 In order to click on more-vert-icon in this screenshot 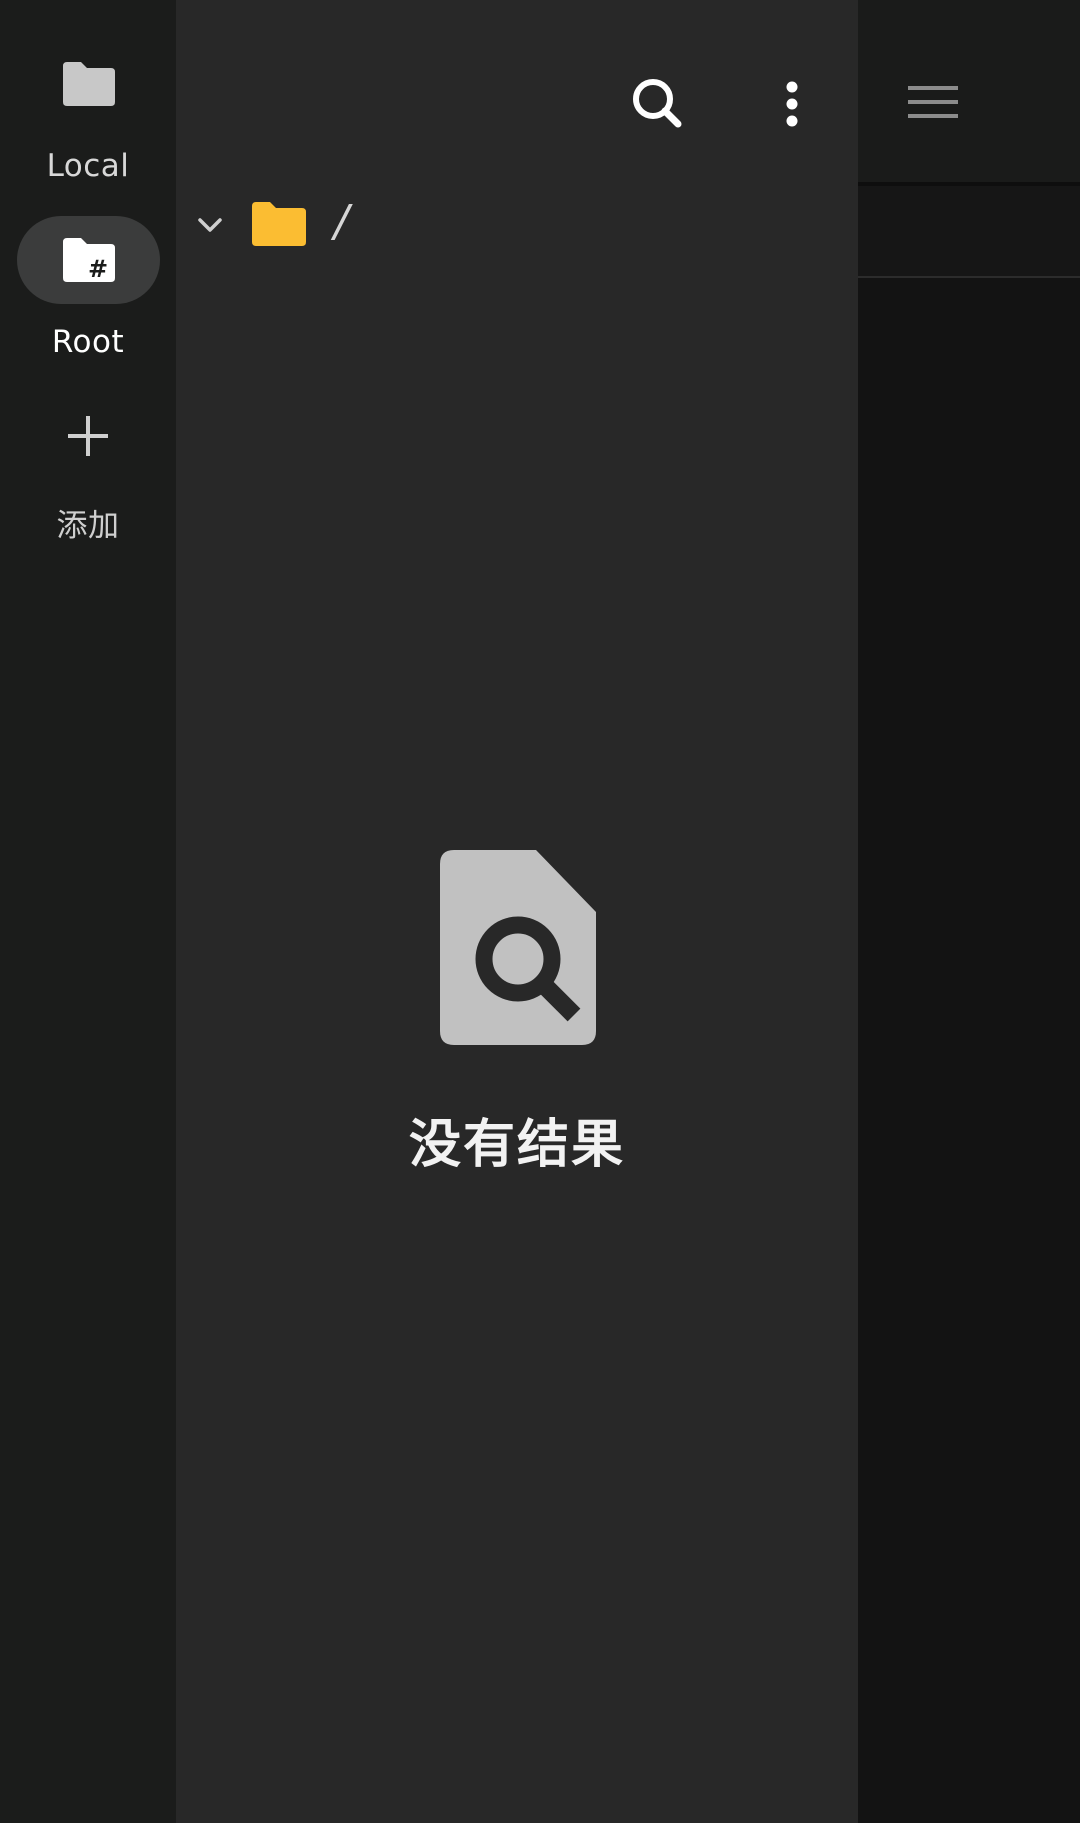, I will do `click(792, 114)`.